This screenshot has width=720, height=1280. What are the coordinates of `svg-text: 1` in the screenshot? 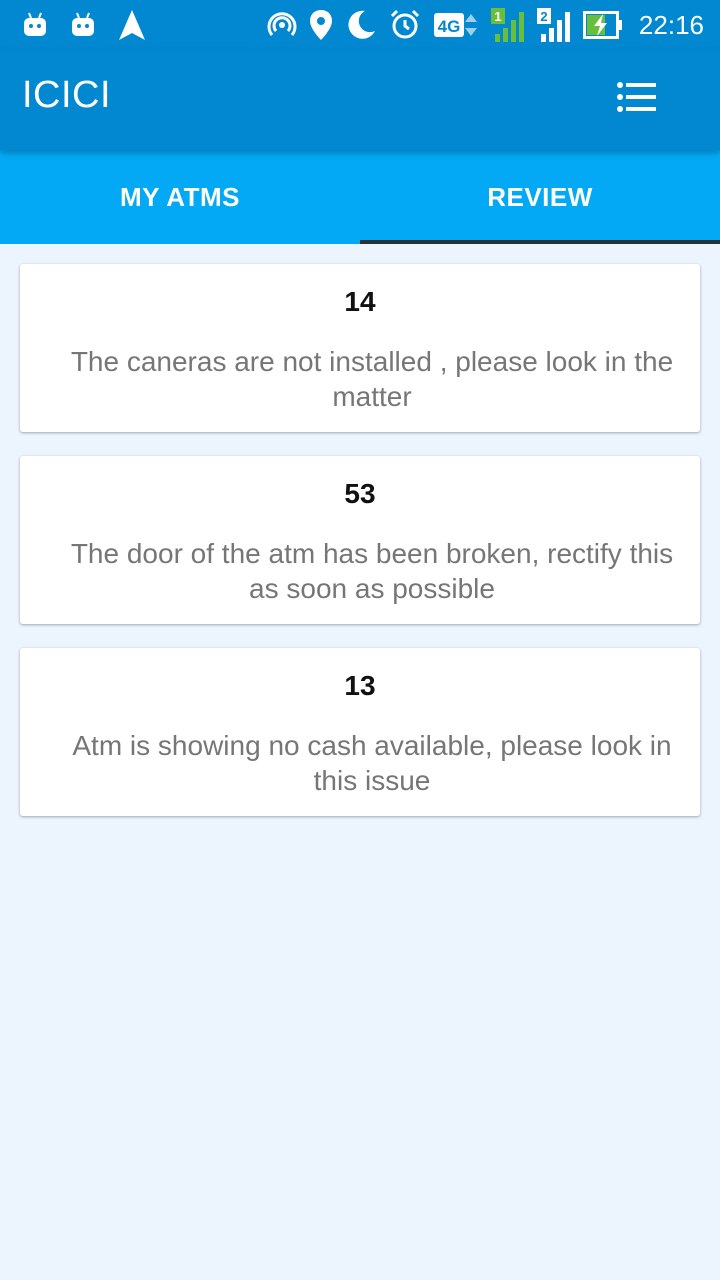 It's located at (497, 16).